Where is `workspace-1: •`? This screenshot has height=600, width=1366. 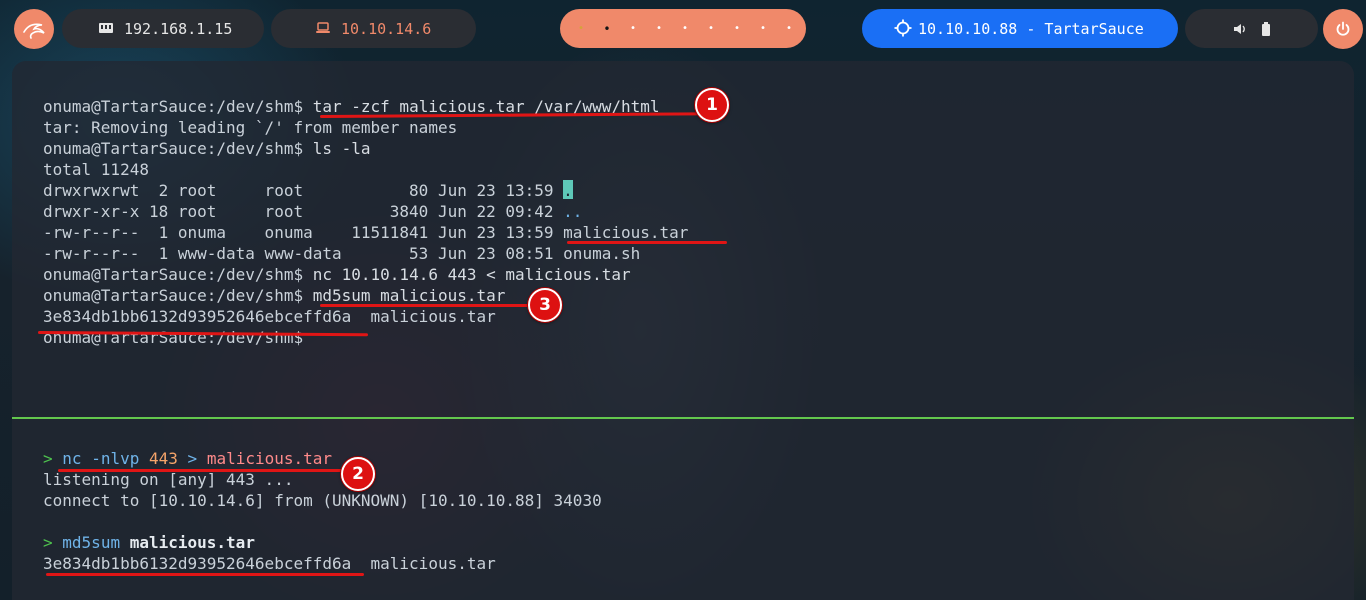 workspace-1: • is located at coordinates (581, 28).